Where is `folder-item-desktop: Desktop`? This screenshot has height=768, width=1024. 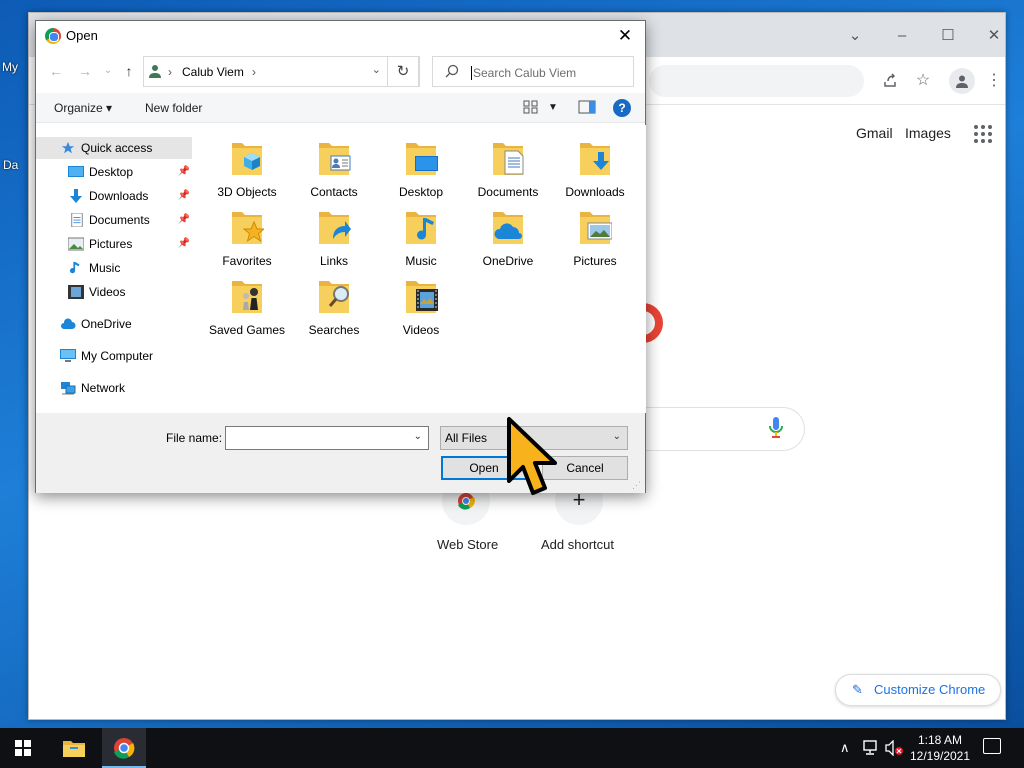
folder-item-desktop: Desktop is located at coordinates (421, 164).